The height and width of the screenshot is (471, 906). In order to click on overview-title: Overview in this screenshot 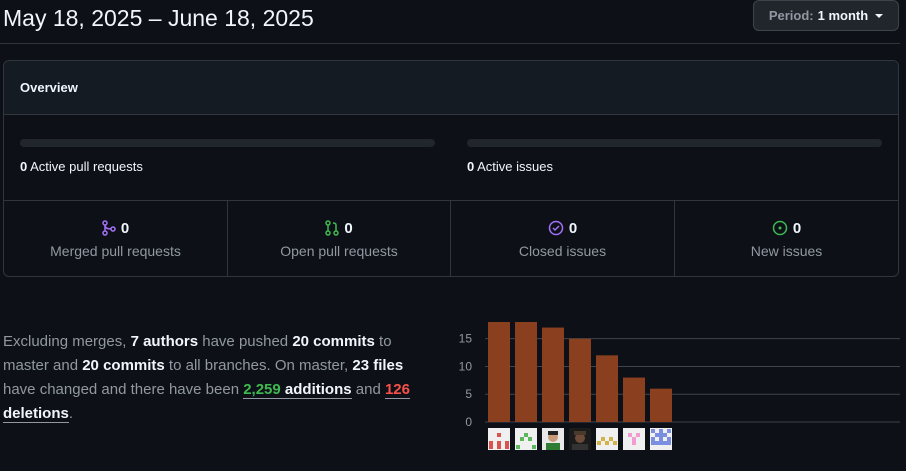, I will do `click(451, 88)`.